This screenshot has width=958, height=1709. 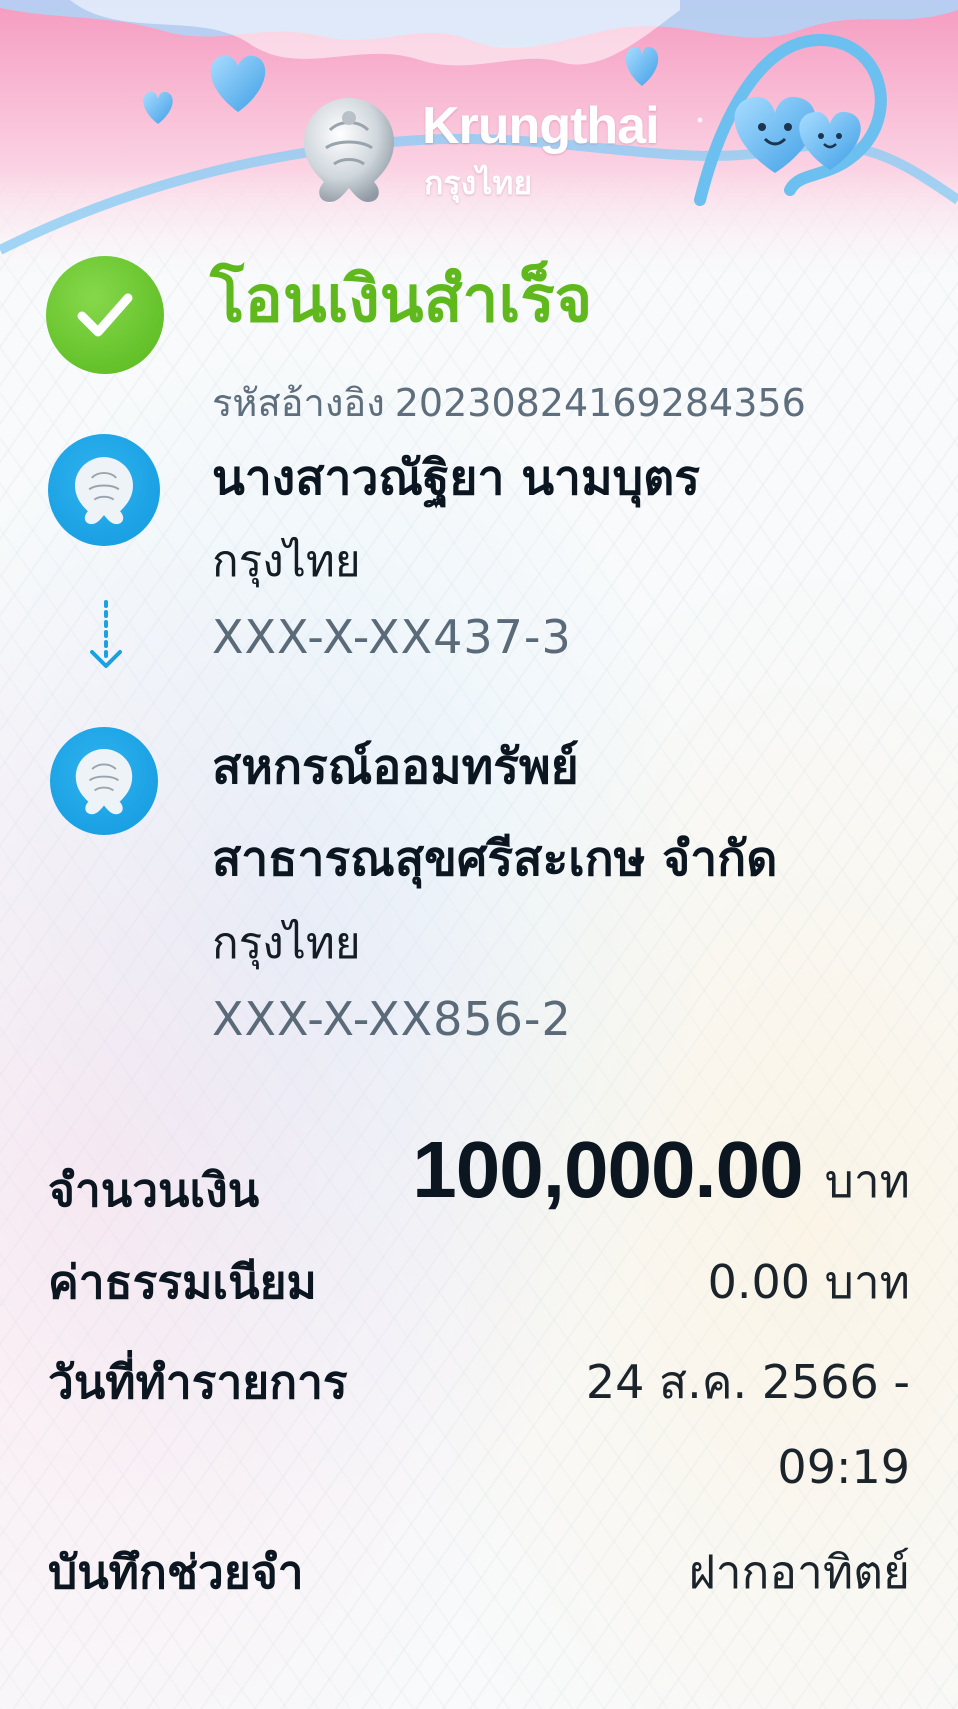 What do you see at coordinates (867, 1181) in the screenshot?
I see `amount-unit: บาท` at bounding box center [867, 1181].